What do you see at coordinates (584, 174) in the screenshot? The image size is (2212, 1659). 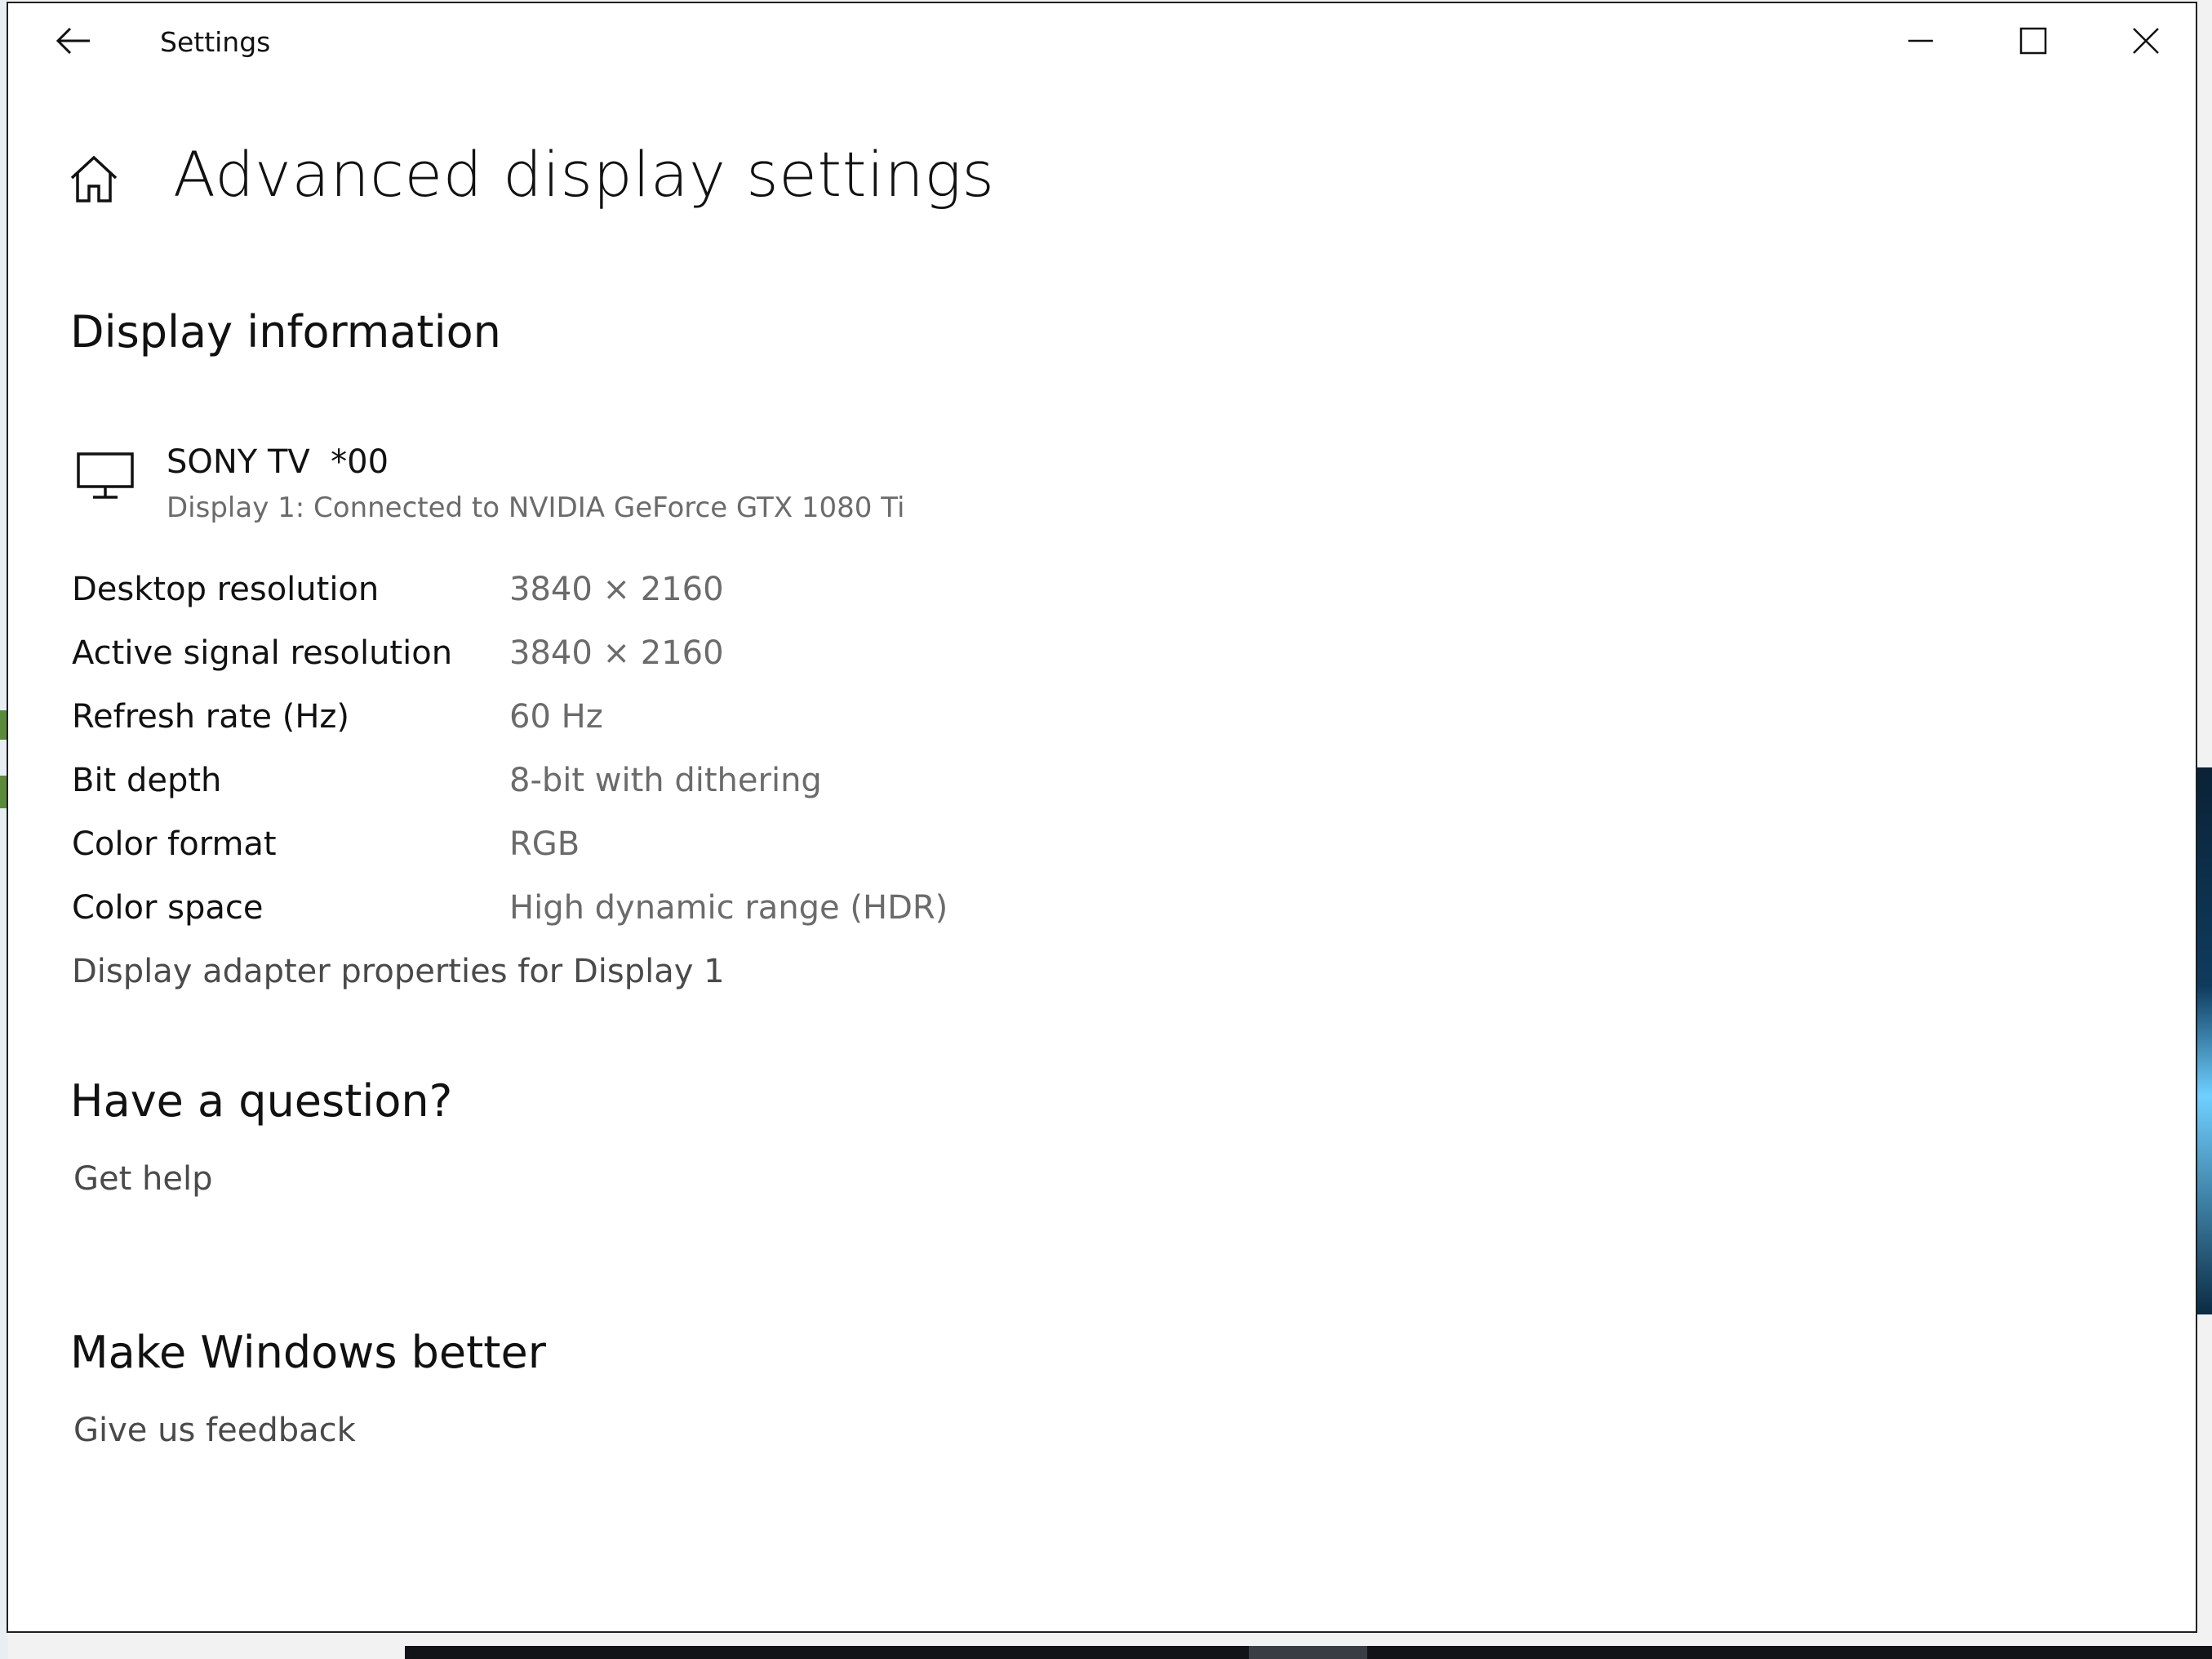 I see `page-title: Advanced display settings` at bounding box center [584, 174].